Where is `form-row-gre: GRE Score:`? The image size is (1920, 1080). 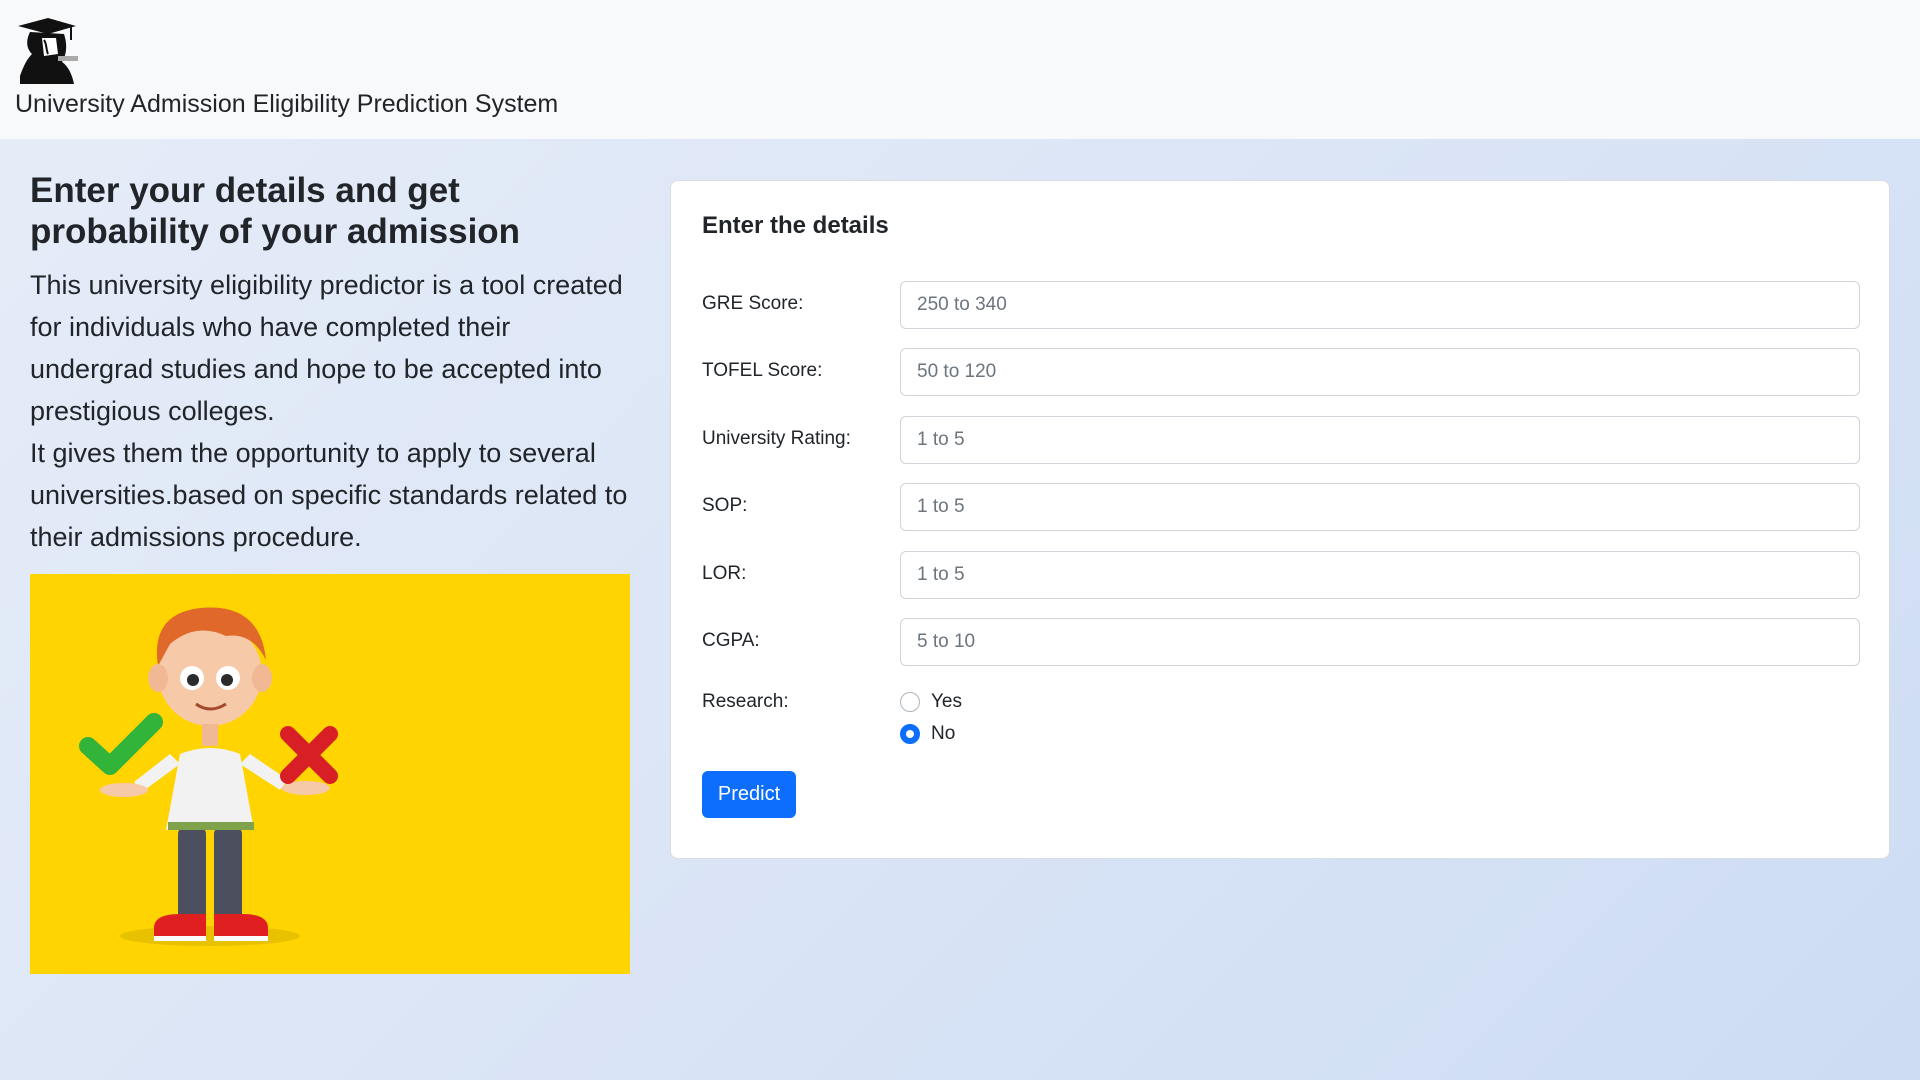
form-row-gre: GRE Score: is located at coordinates (1282, 305).